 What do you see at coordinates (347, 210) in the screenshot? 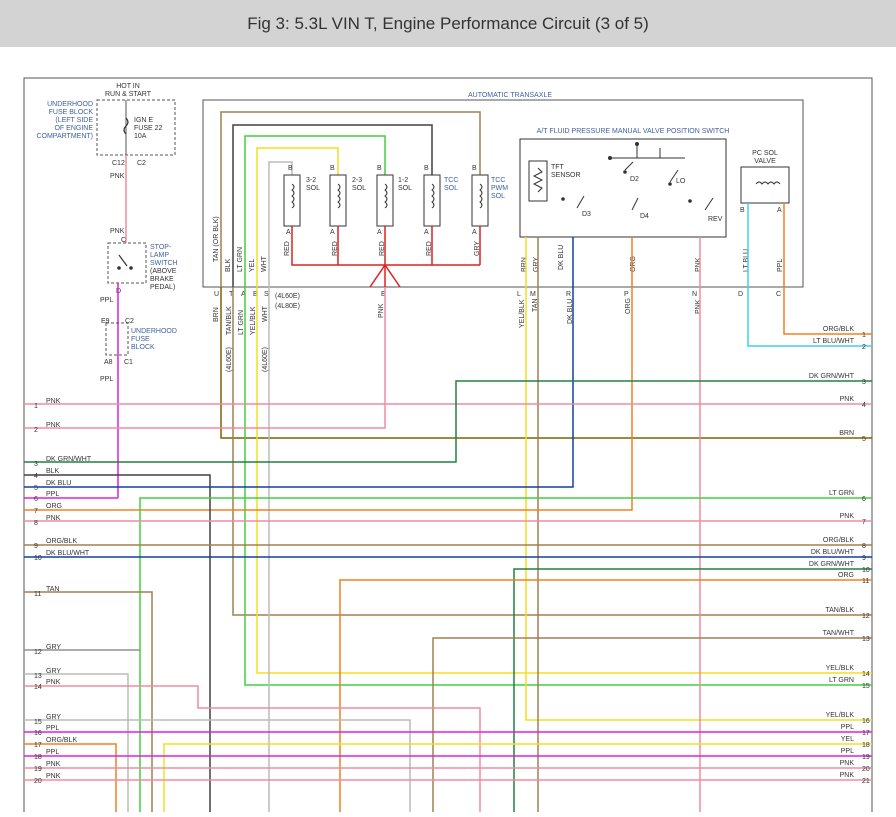
I see `solenoid-2-3: B 2-3 SOL A RED` at bounding box center [347, 210].